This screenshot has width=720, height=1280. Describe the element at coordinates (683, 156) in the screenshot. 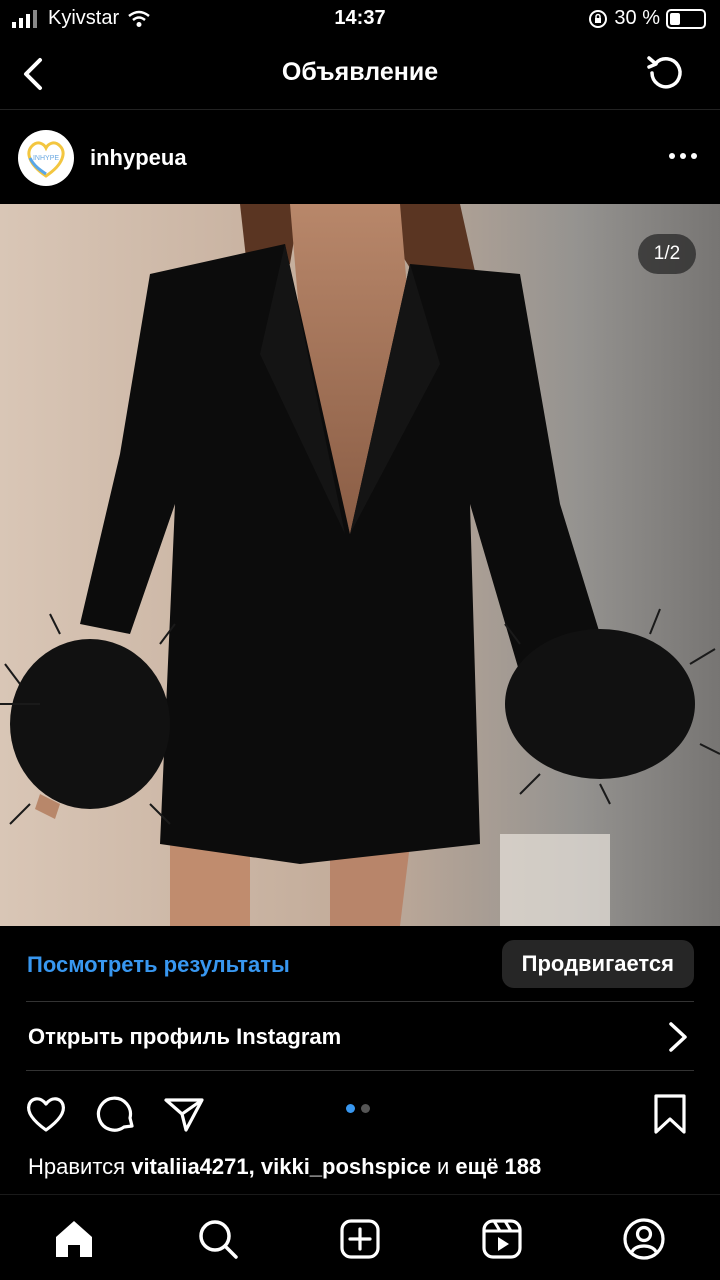

I see `more-options-icon` at that location.